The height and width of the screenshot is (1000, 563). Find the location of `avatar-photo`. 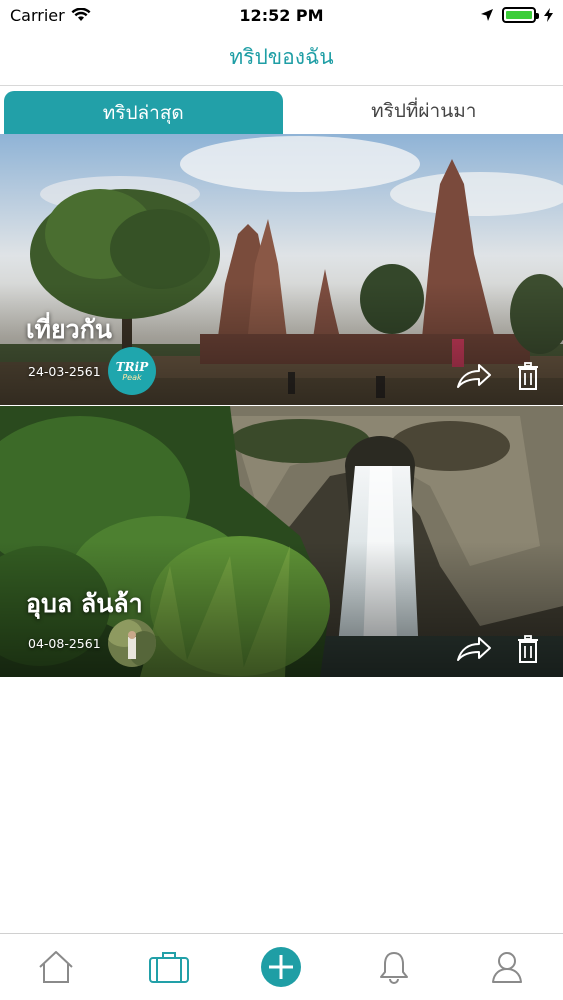

avatar-photo is located at coordinates (132, 643).